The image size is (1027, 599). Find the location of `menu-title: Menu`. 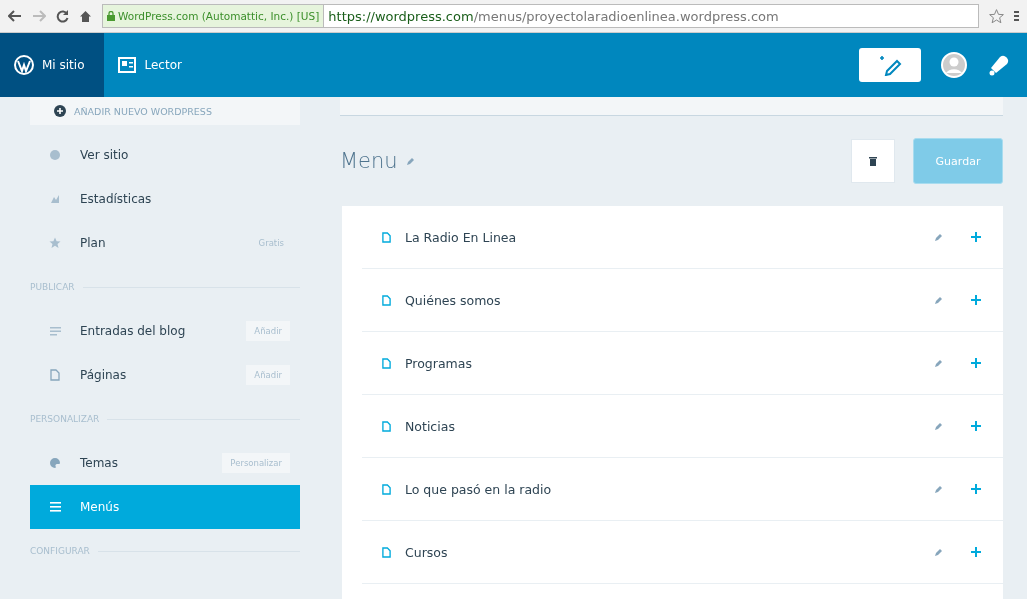

menu-title: Menu is located at coordinates (369, 161).